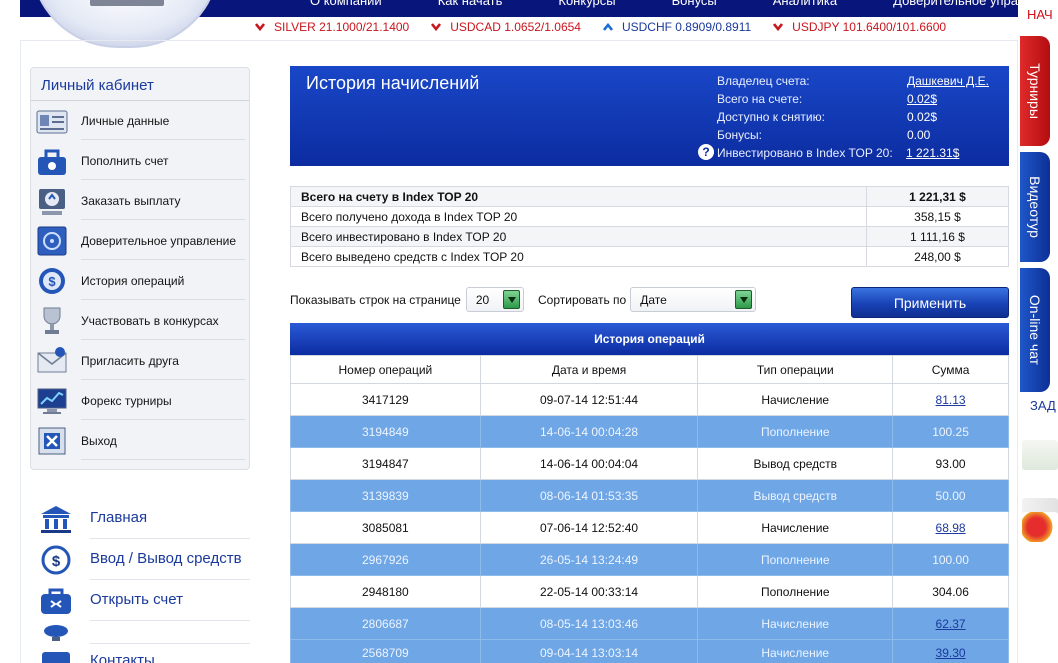 The image size is (1058, 663). I want to click on amount-link: 81.13, so click(951, 400).